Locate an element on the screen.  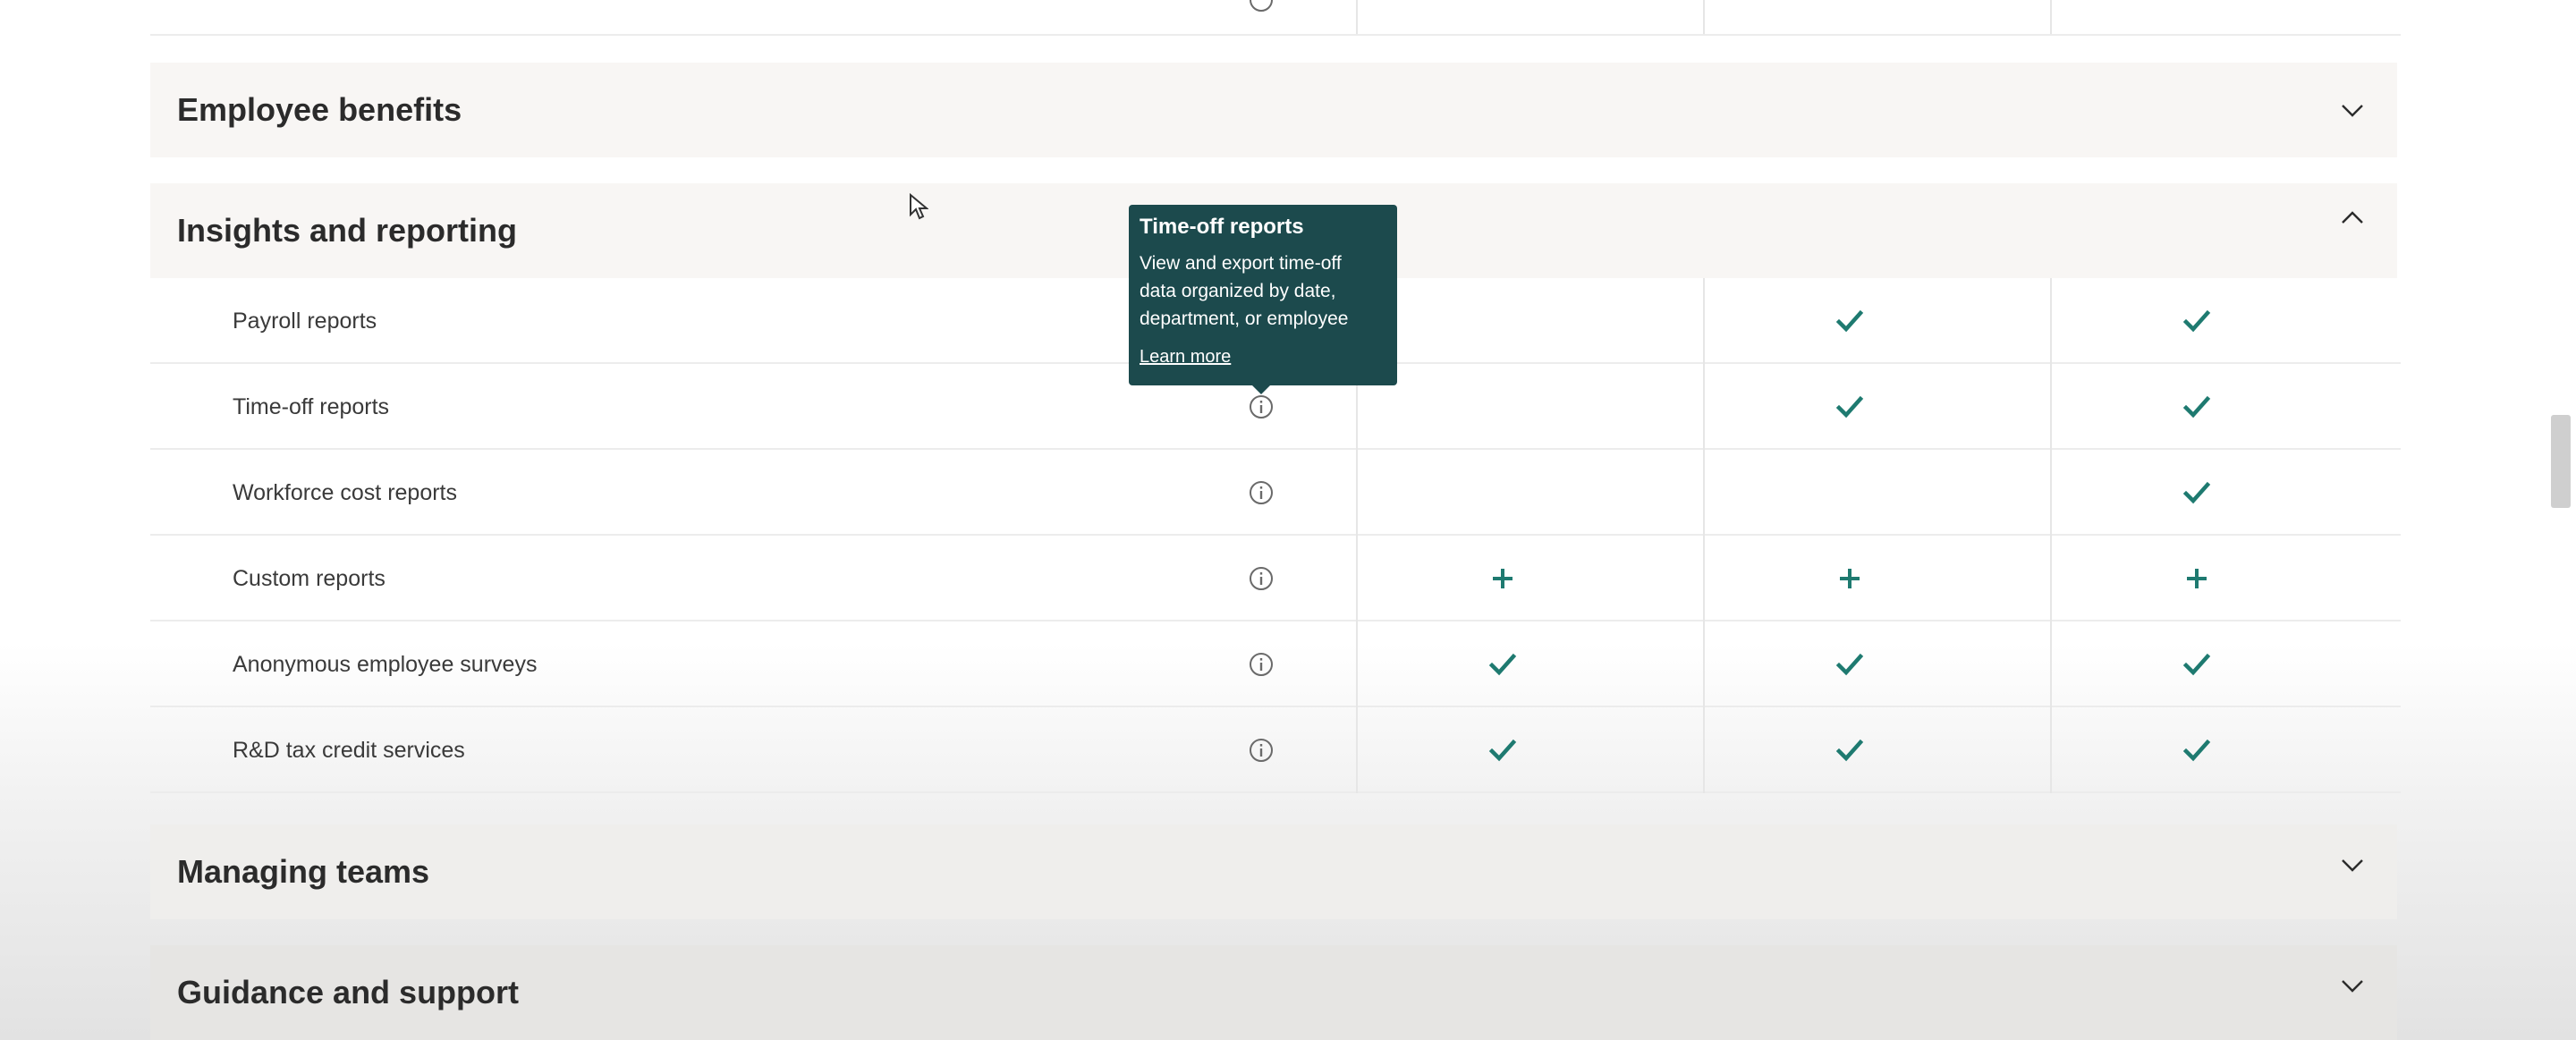
row-label: Time-off reports is located at coordinates (311, 407).